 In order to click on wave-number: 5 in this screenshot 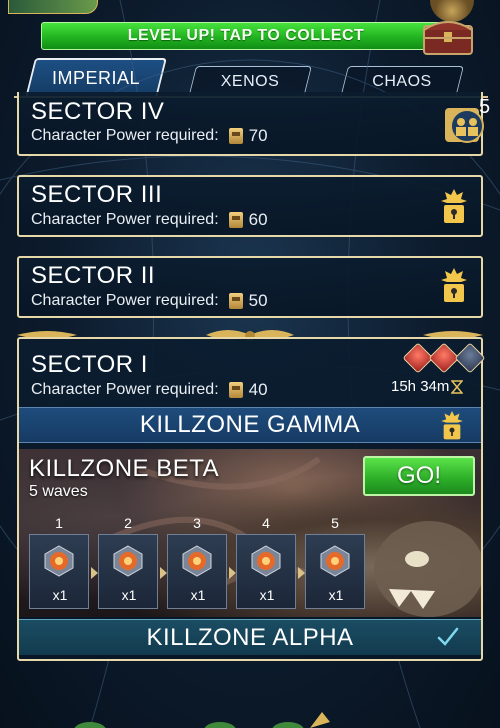, I will do `click(335, 523)`.